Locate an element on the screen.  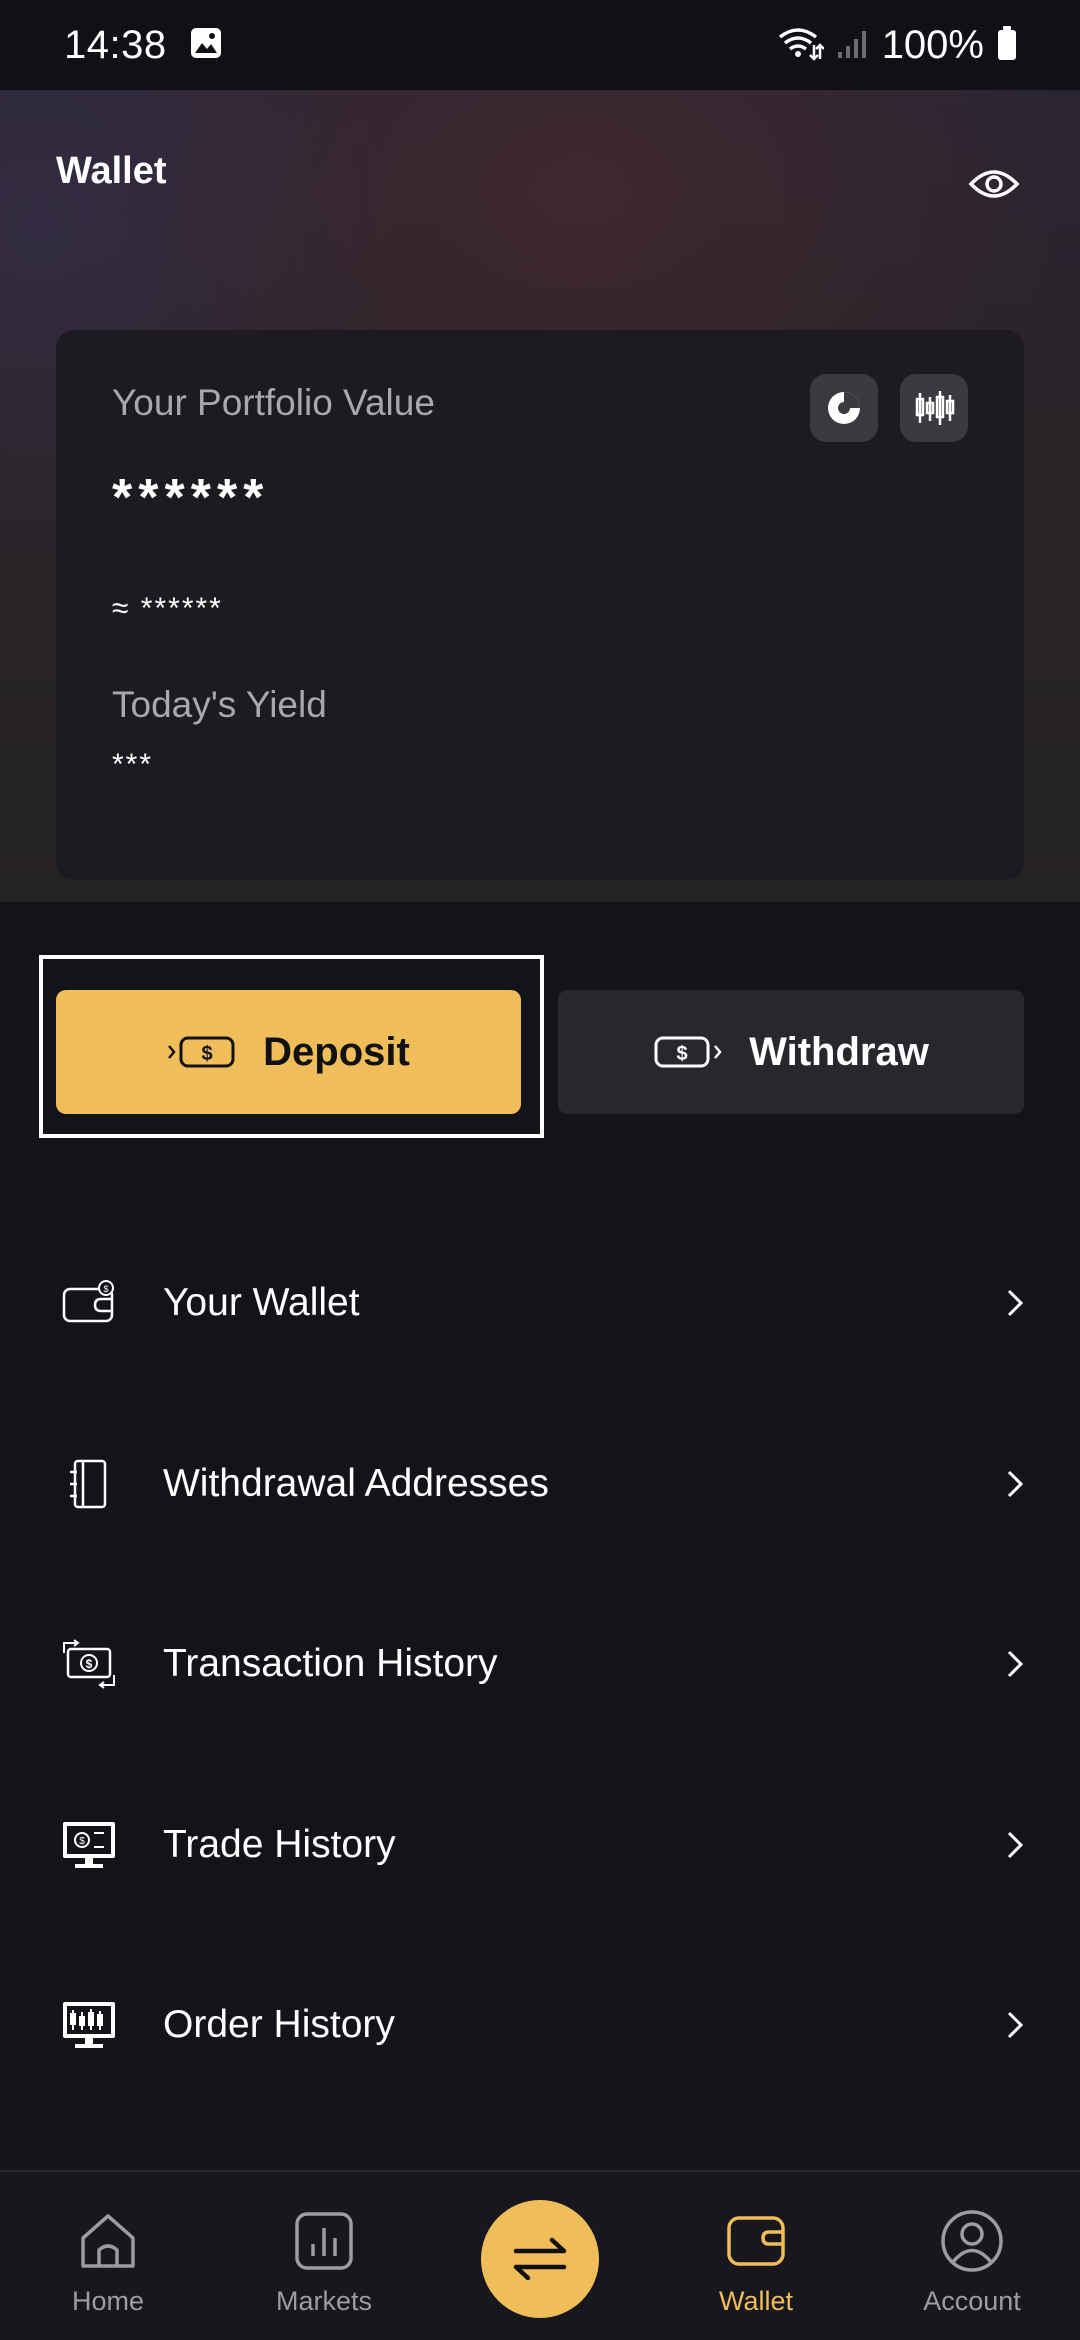
nav-label-markets: Markets is located at coordinates (324, 2301).